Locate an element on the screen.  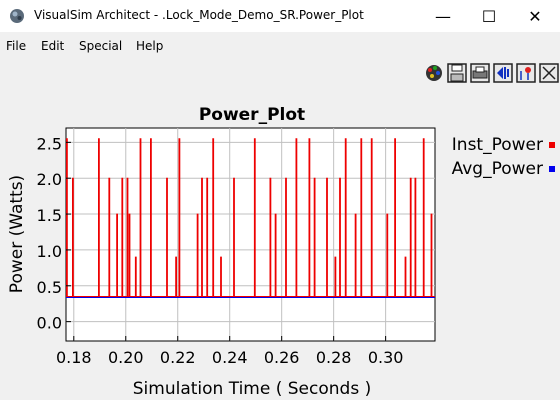
y-tick-label: 2.5 is located at coordinates (49, 143).